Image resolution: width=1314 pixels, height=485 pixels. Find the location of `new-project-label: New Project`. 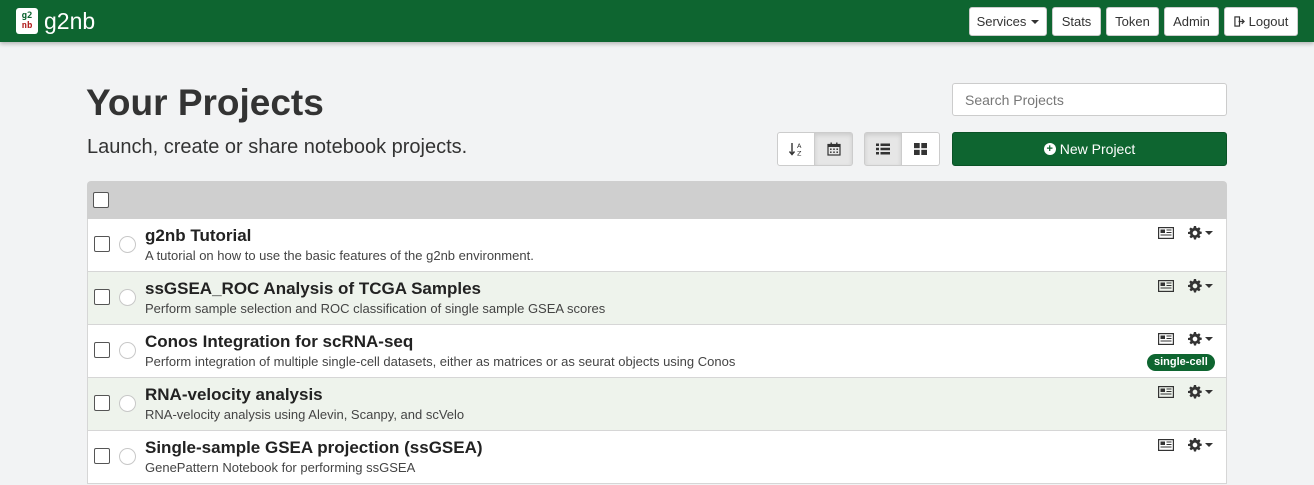

new-project-label: New Project is located at coordinates (1097, 149).